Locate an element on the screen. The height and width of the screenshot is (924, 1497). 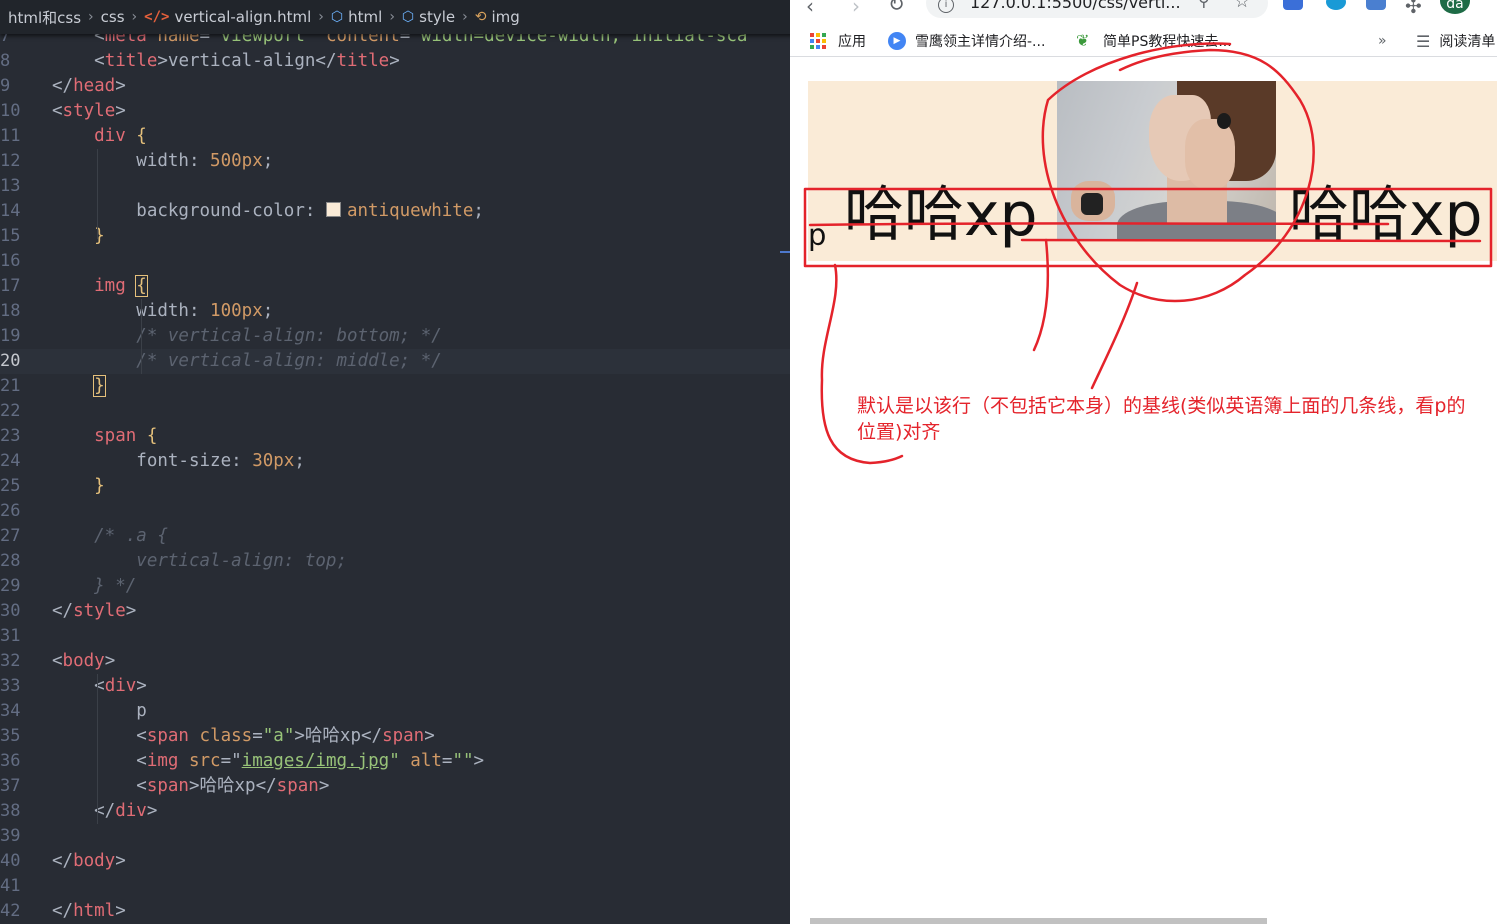
split-marker is located at coordinates (785, 252).